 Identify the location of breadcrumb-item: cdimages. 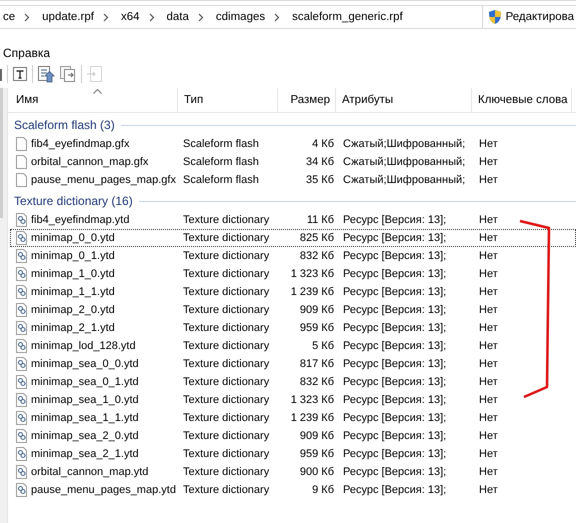
(240, 17).